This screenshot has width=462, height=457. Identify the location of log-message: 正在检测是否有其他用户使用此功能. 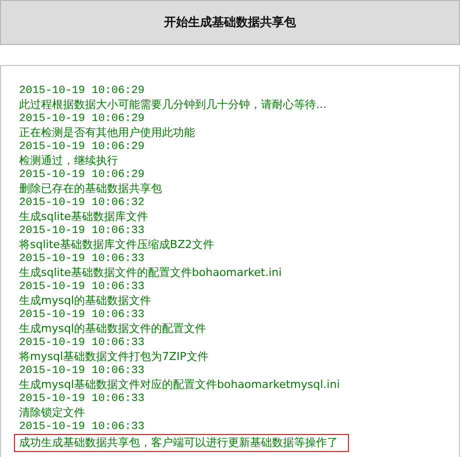
(107, 133).